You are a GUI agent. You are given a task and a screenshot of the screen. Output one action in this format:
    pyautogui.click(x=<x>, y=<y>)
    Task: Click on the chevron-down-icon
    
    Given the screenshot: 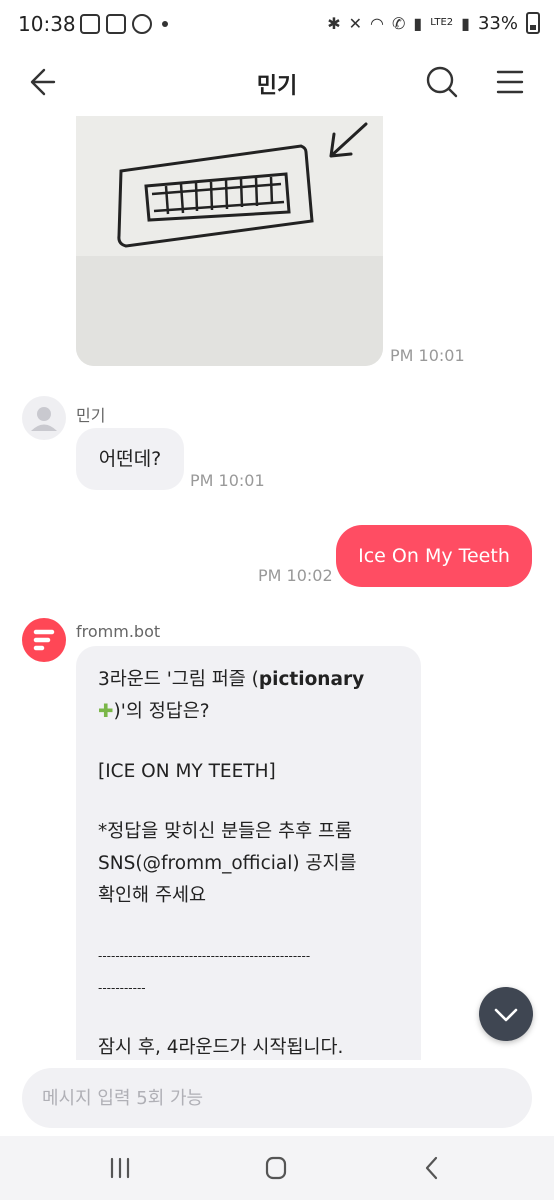 What is the action you would take?
    pyautogui.click(x=506, y=1015)
    